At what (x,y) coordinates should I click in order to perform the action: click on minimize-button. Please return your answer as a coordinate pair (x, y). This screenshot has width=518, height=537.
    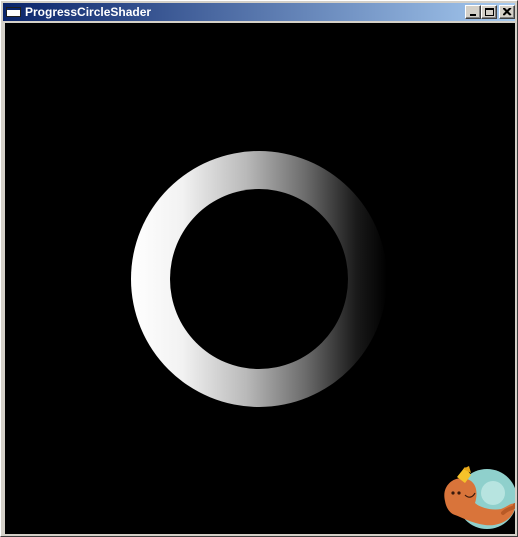
    Looking at the image, I should click on (473, 12).